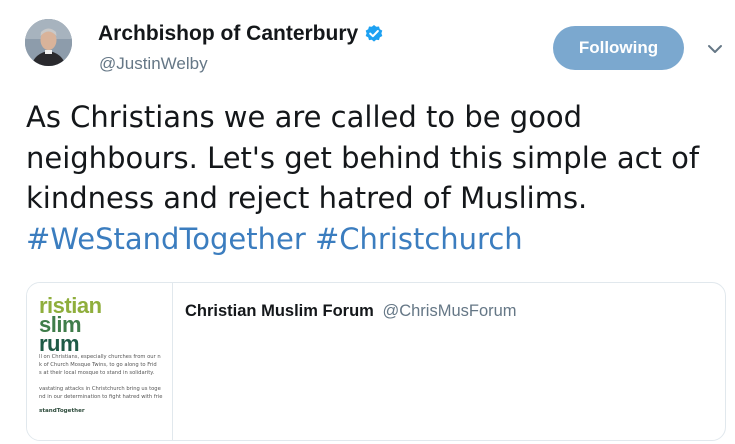 This screenshot has width=735, height=444. What do you see at coordinates (105, 381) in the screenshot?
I see `image-text-line` at bounding box center [105, 381].